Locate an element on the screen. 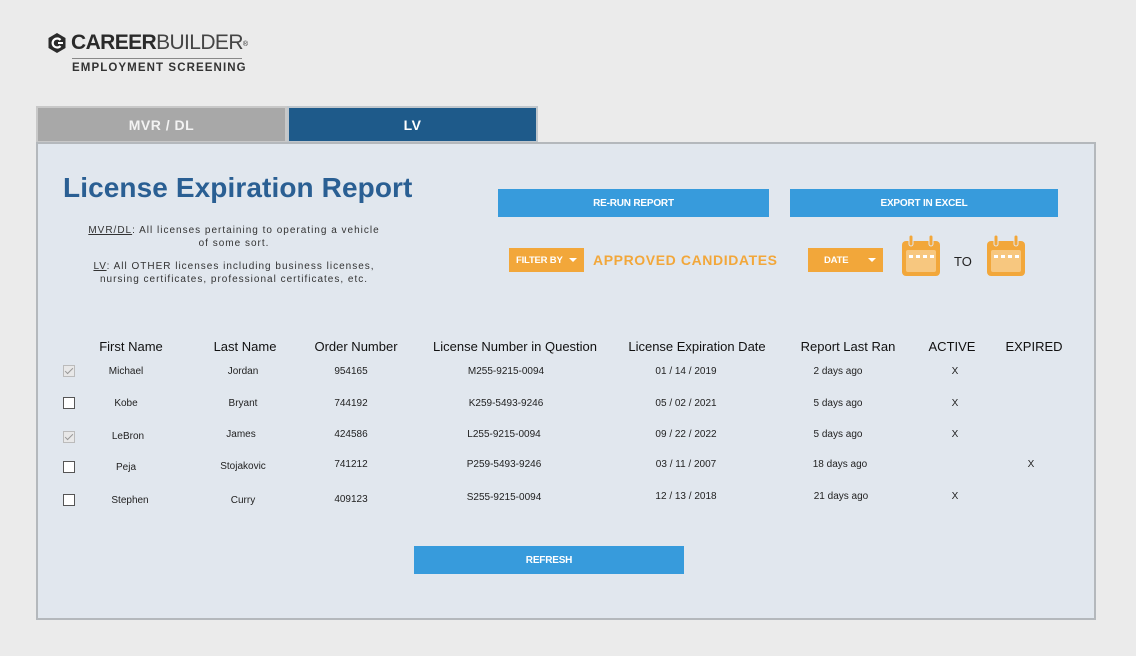 Image resolution: width=1136 pixels, height=656 pixels. tab-lv: LV is located at coordinates (412, 124).